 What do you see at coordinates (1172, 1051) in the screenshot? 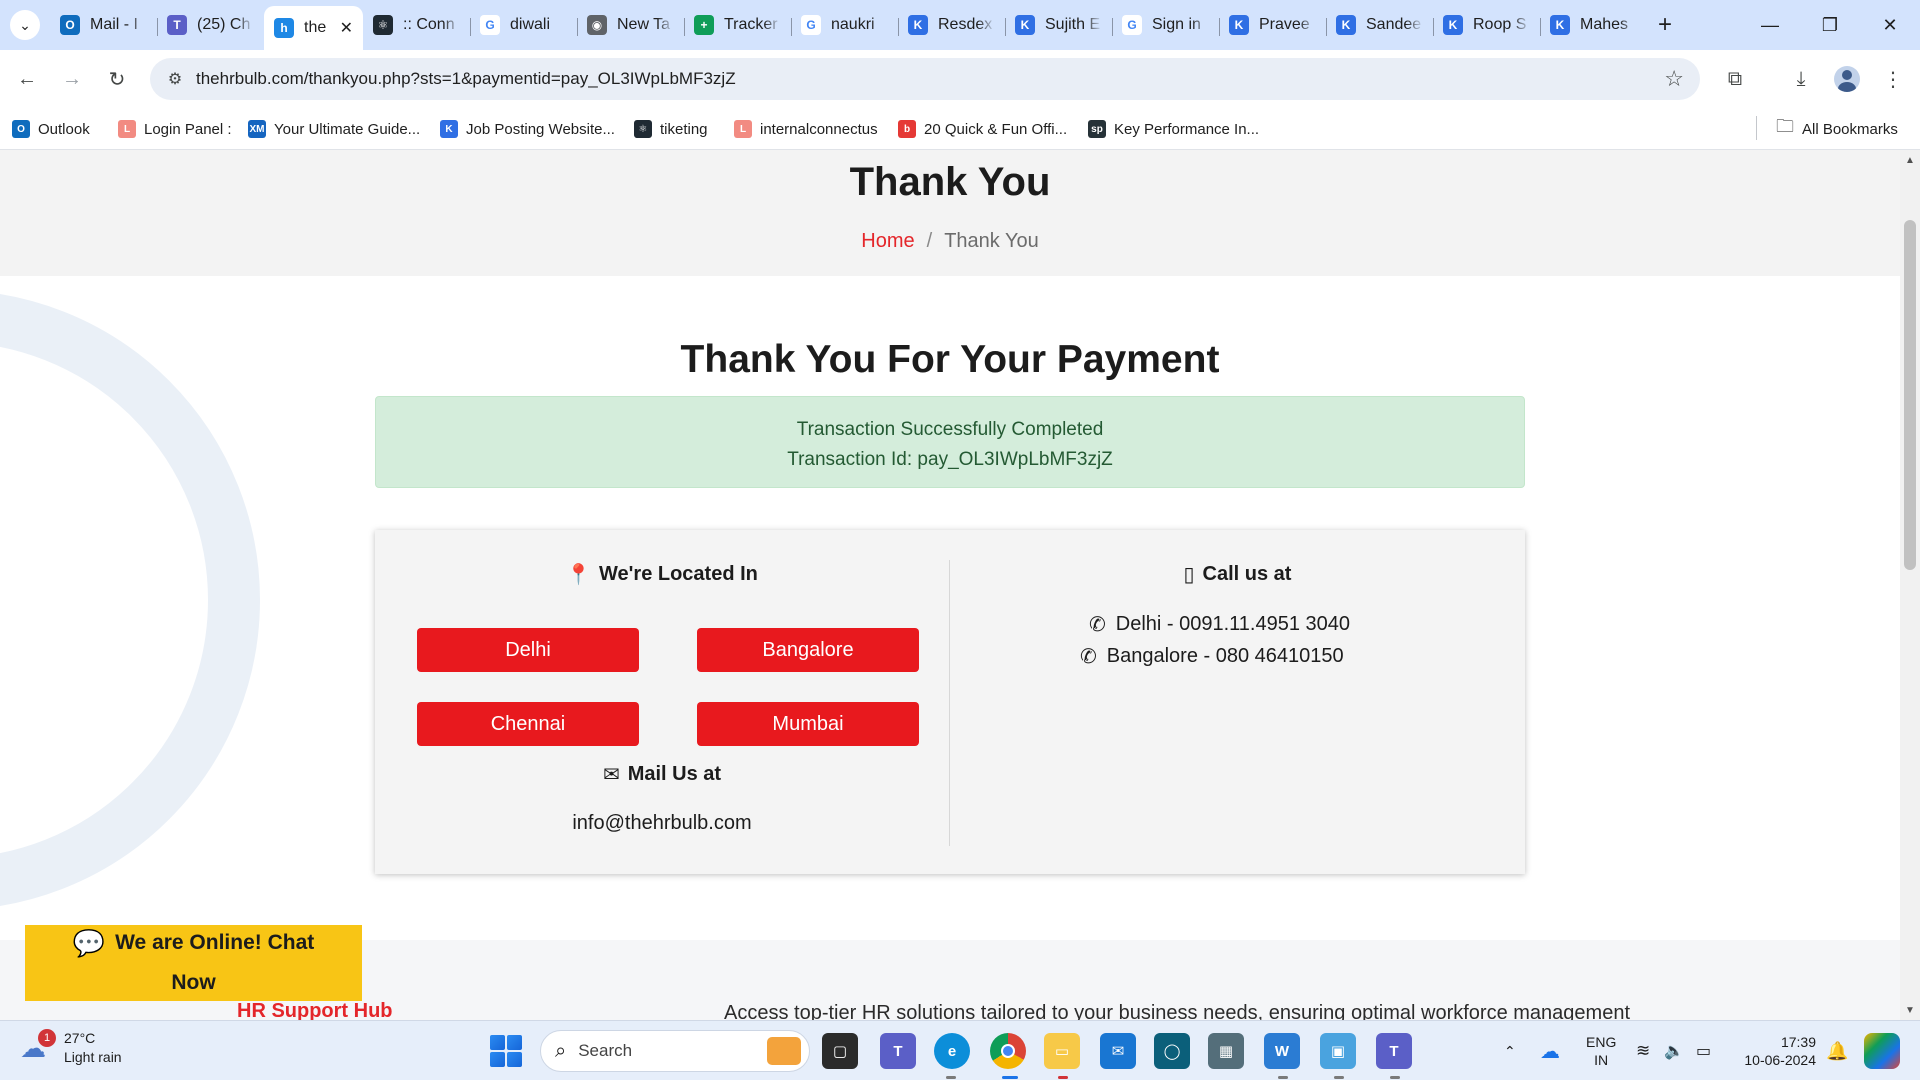
I see `cortana-circle-icon: ◯` at bounding box center [1172, 1051].